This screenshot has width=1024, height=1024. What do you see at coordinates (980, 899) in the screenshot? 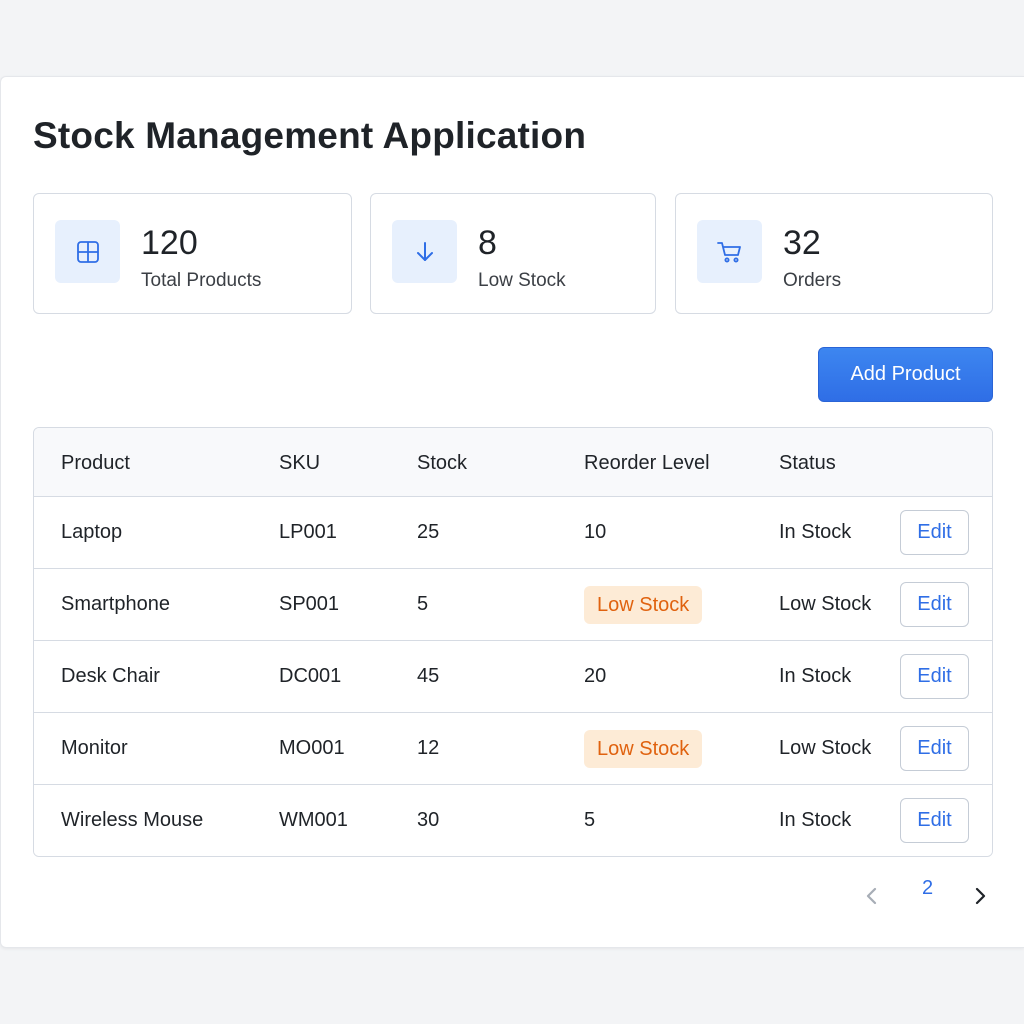
I see `pagination-next-icon` at bounding box center [980, 899].